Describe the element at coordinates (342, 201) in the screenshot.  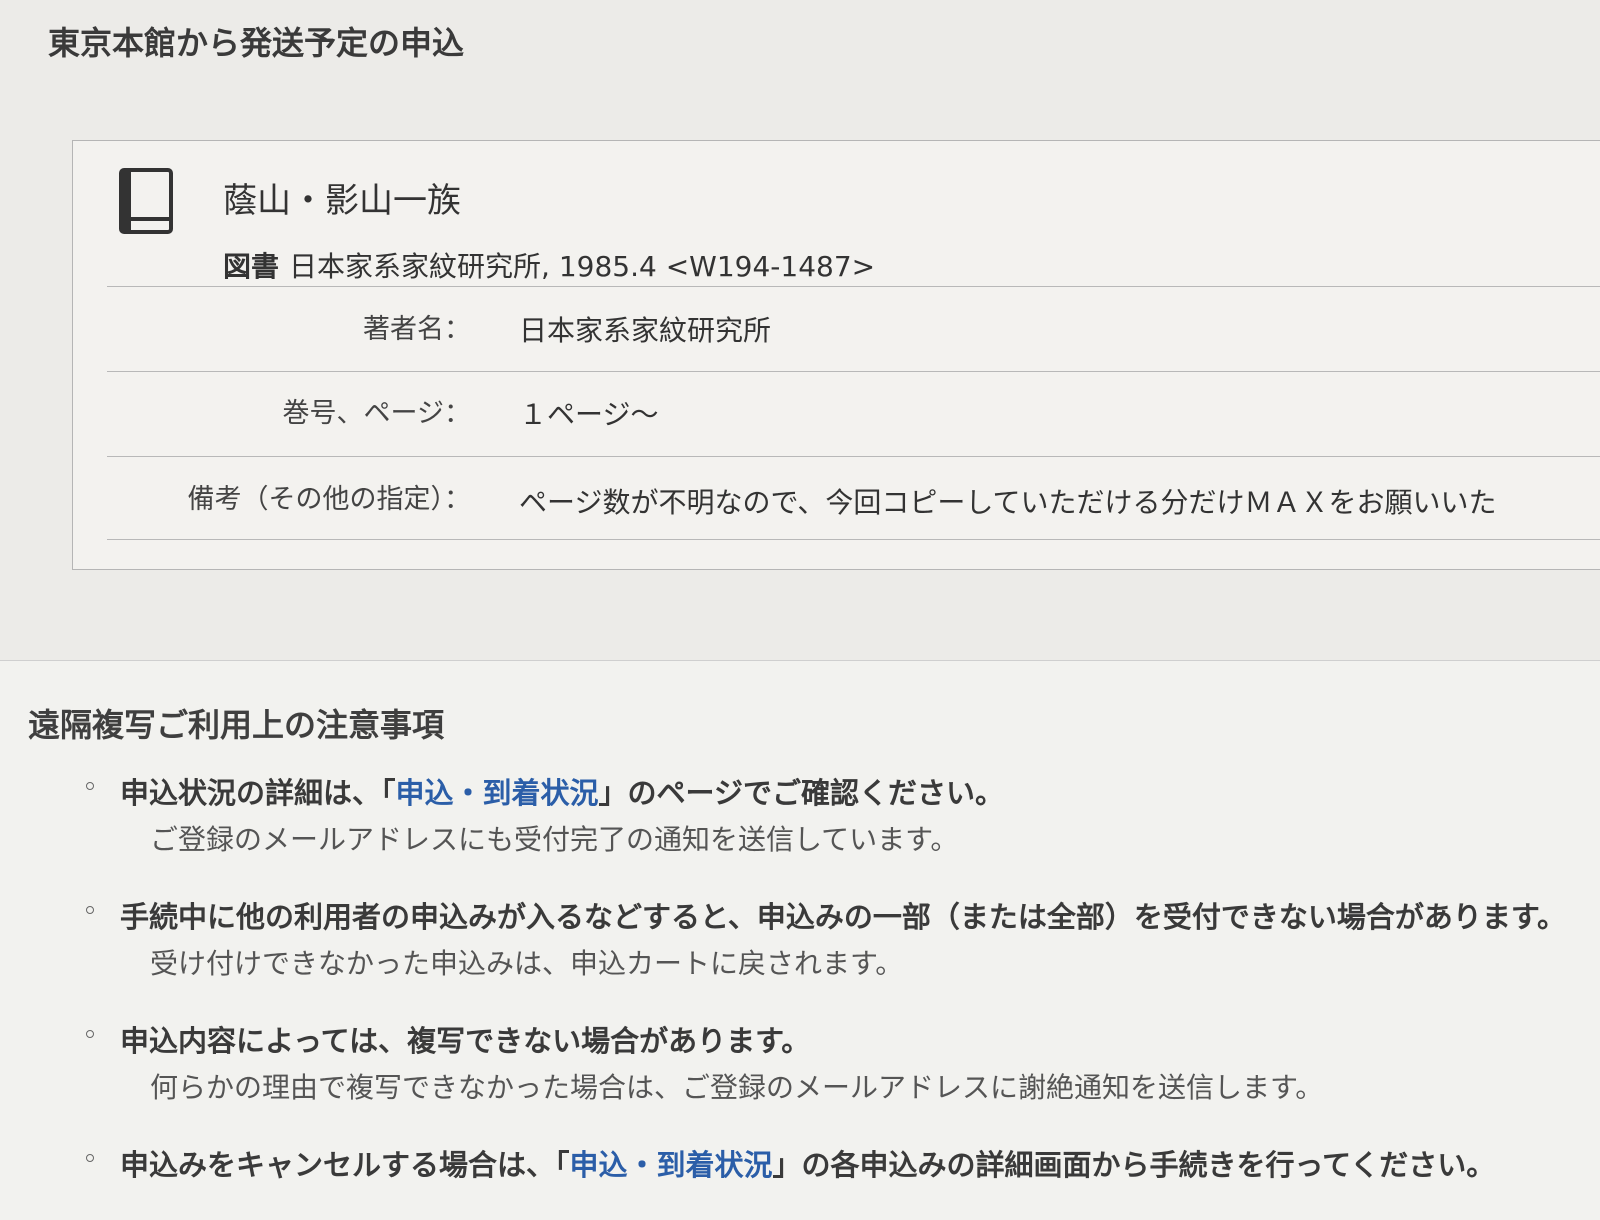
I see `item-title: 蔭山・影山一族` at that location.